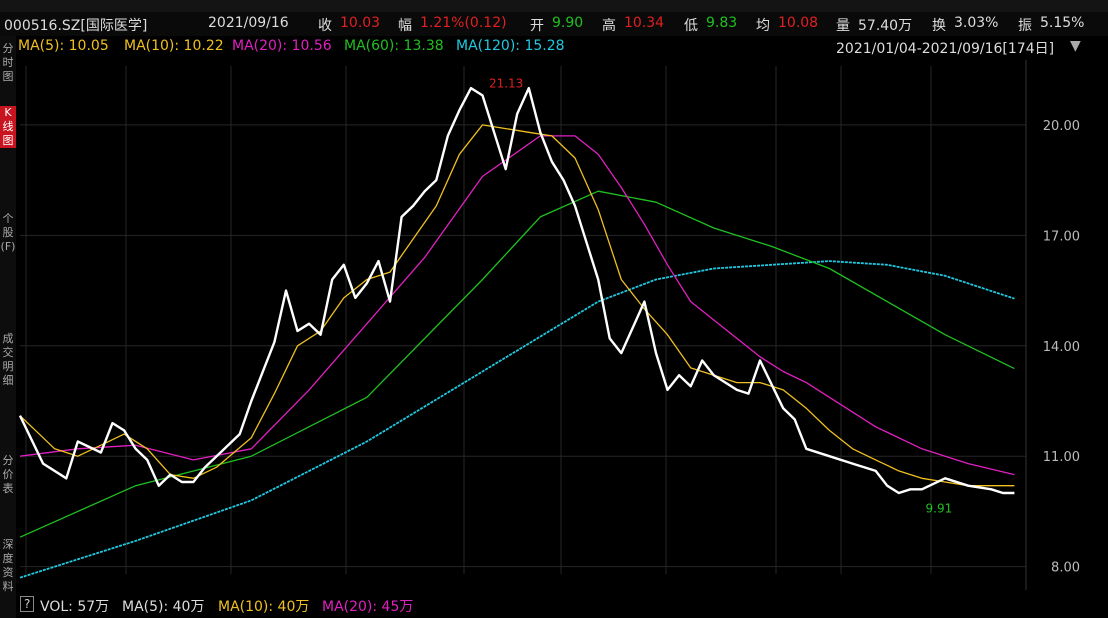 This screenshot has width=1108, height=618. Describe the element at coordinates (325, 26) in the screenshot. I see `close-label: 收` at that location.